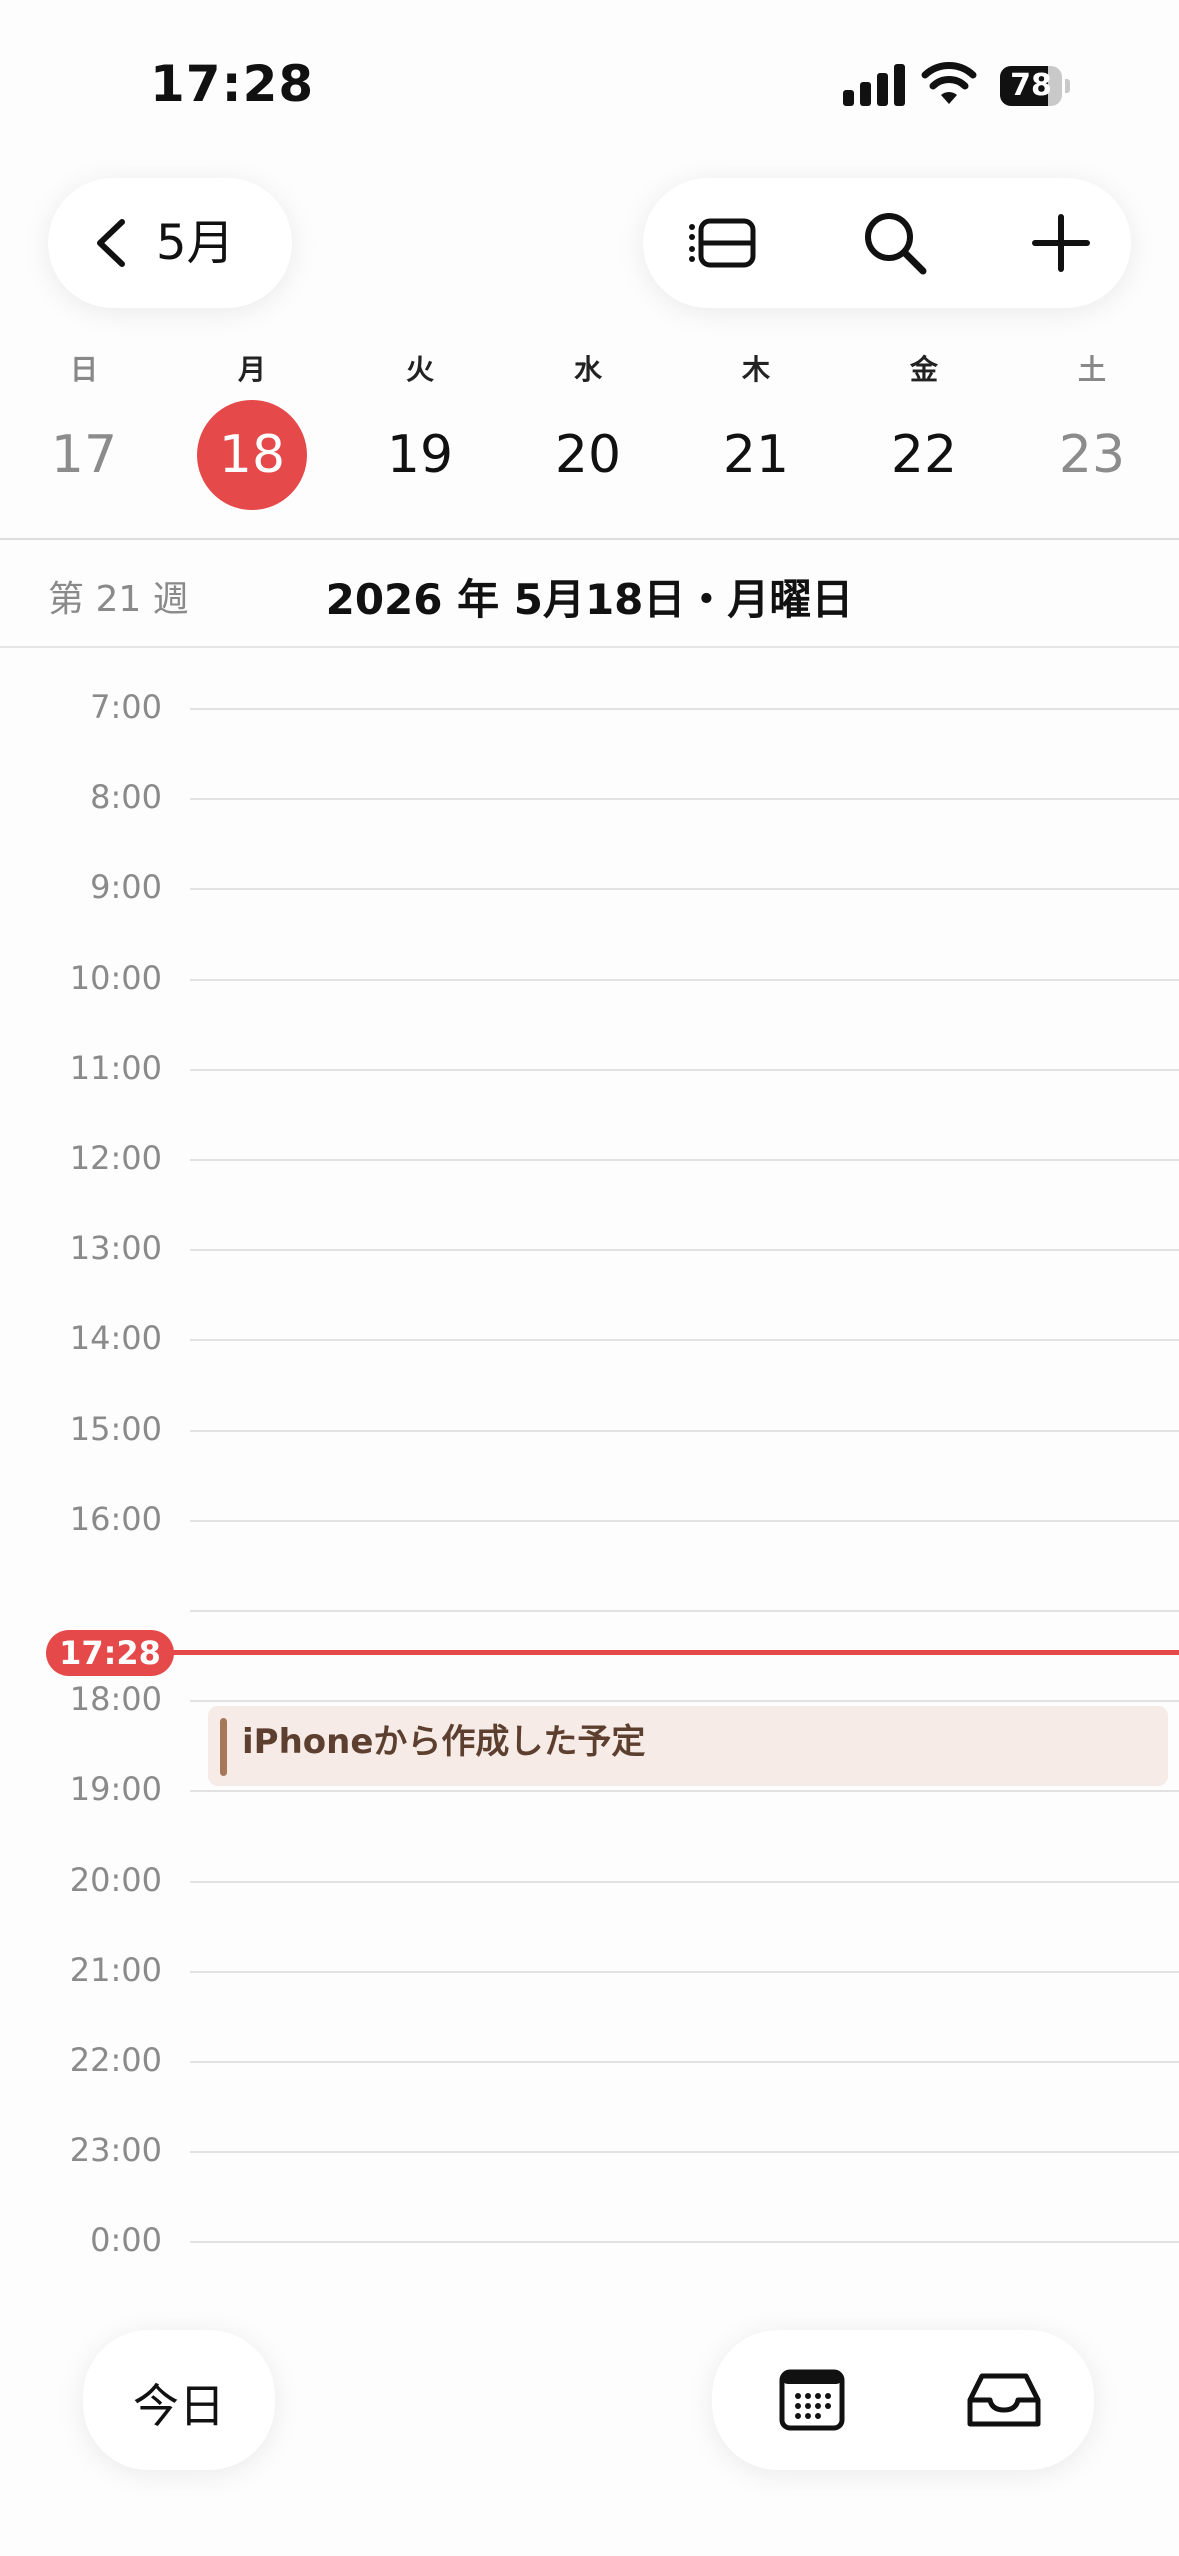 This screenshot has height=2556, width=1179. I want to click on day-cell: 21, so click(756, 455).